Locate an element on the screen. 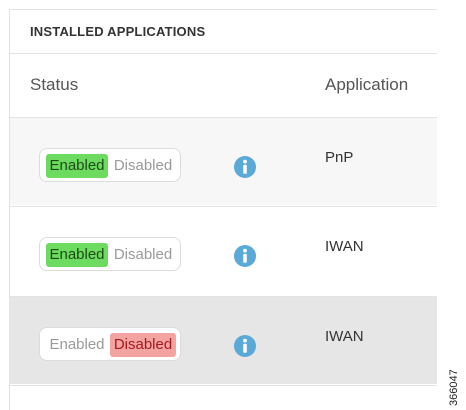 The image size is (466, 410). figure-id: 366047 is located at coordinates (454, 387).